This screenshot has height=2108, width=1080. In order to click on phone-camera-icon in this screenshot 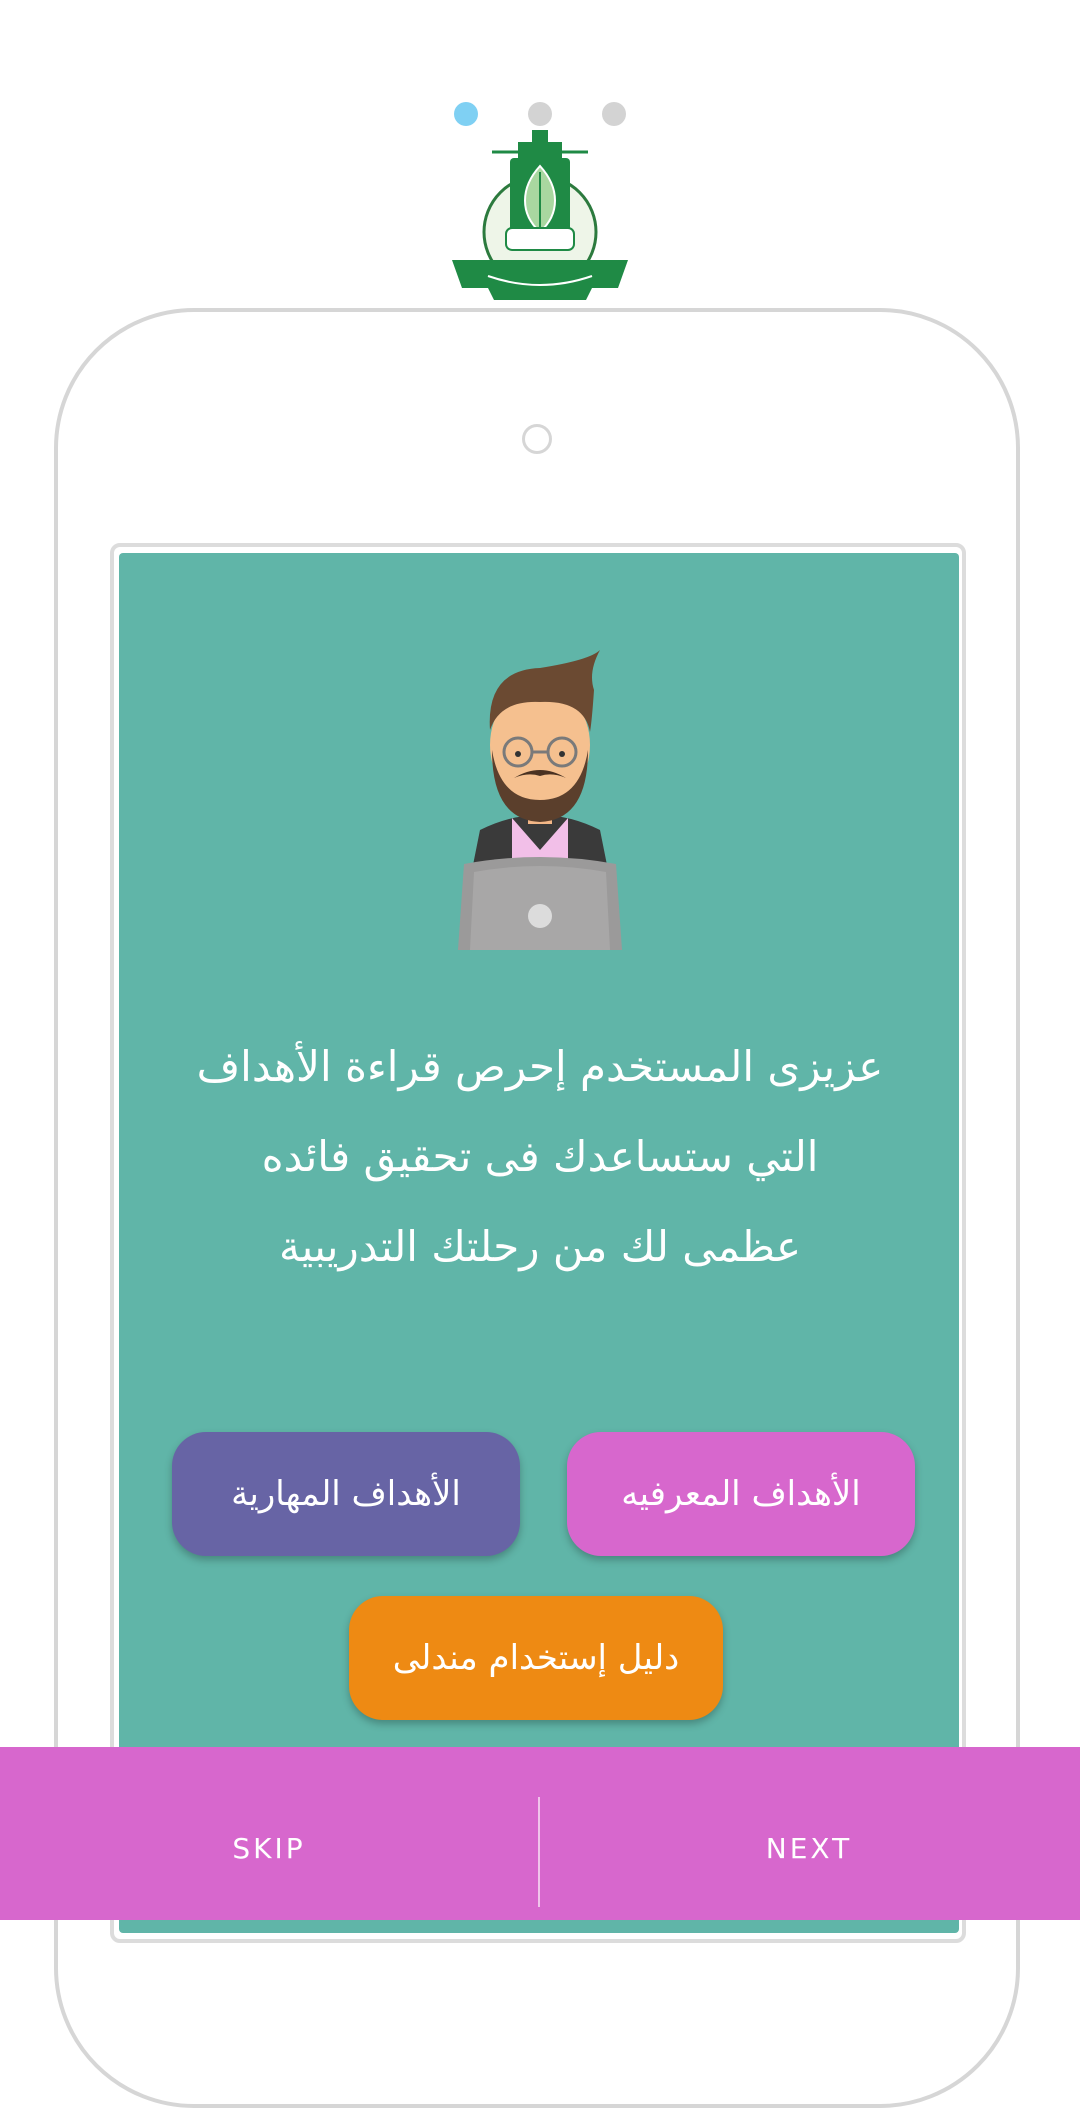, I will do `click(537, 439)`.